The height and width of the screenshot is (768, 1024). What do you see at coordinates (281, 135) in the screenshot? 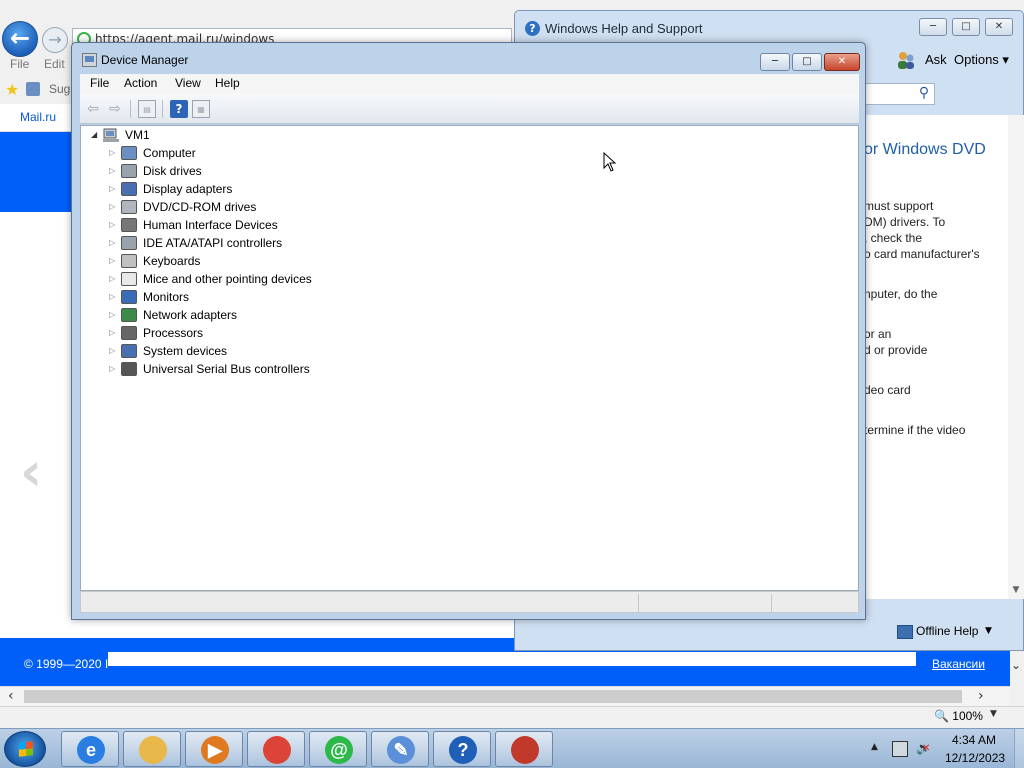
I see `tree-root: ◢ VM1` at bounding box center [281, 135].